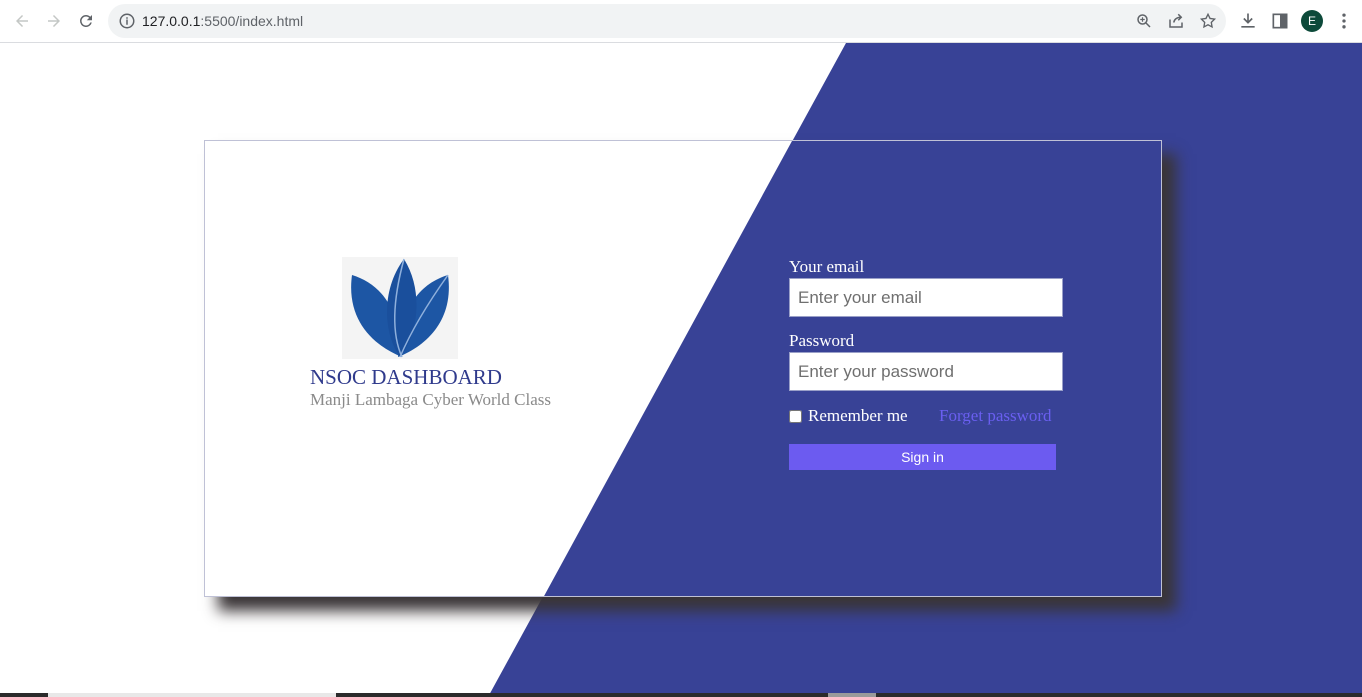  Describe the element at coordinates (1248, 21) in the screenshot. I see `download-icon` at that location.